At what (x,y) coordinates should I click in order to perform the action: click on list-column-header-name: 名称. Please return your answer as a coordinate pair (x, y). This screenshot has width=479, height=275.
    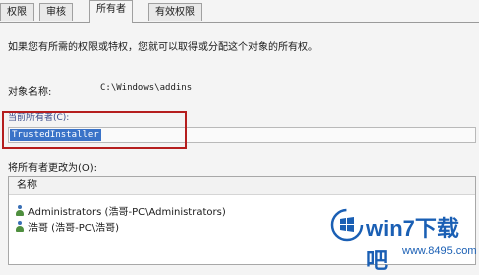
    Looking at the image, I should click on (242, 186).